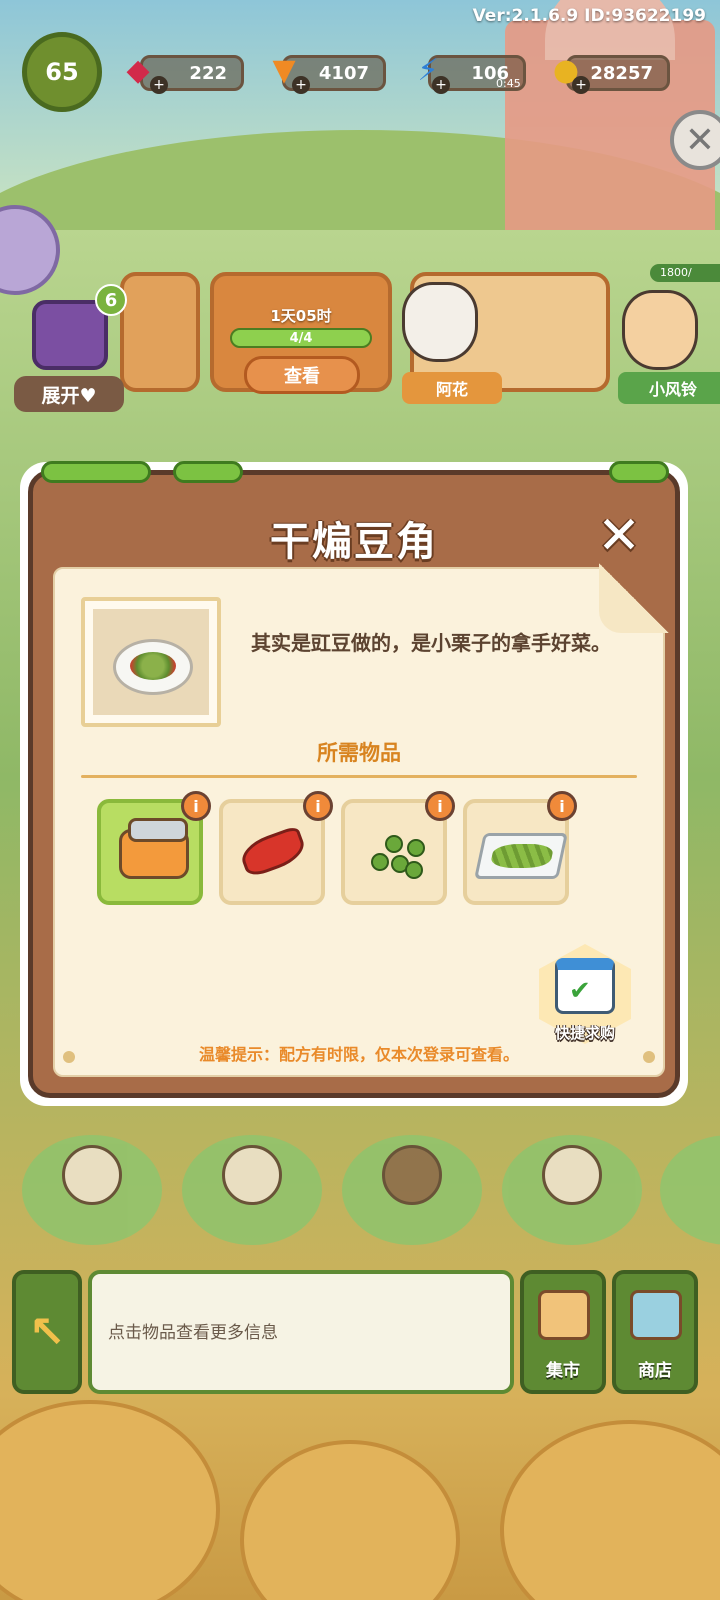 The image size is (720, 1600). What do you see at coordinates (660, 330) in the screenshot?
I see `shiba-npc` at bounding box center [660, 330].